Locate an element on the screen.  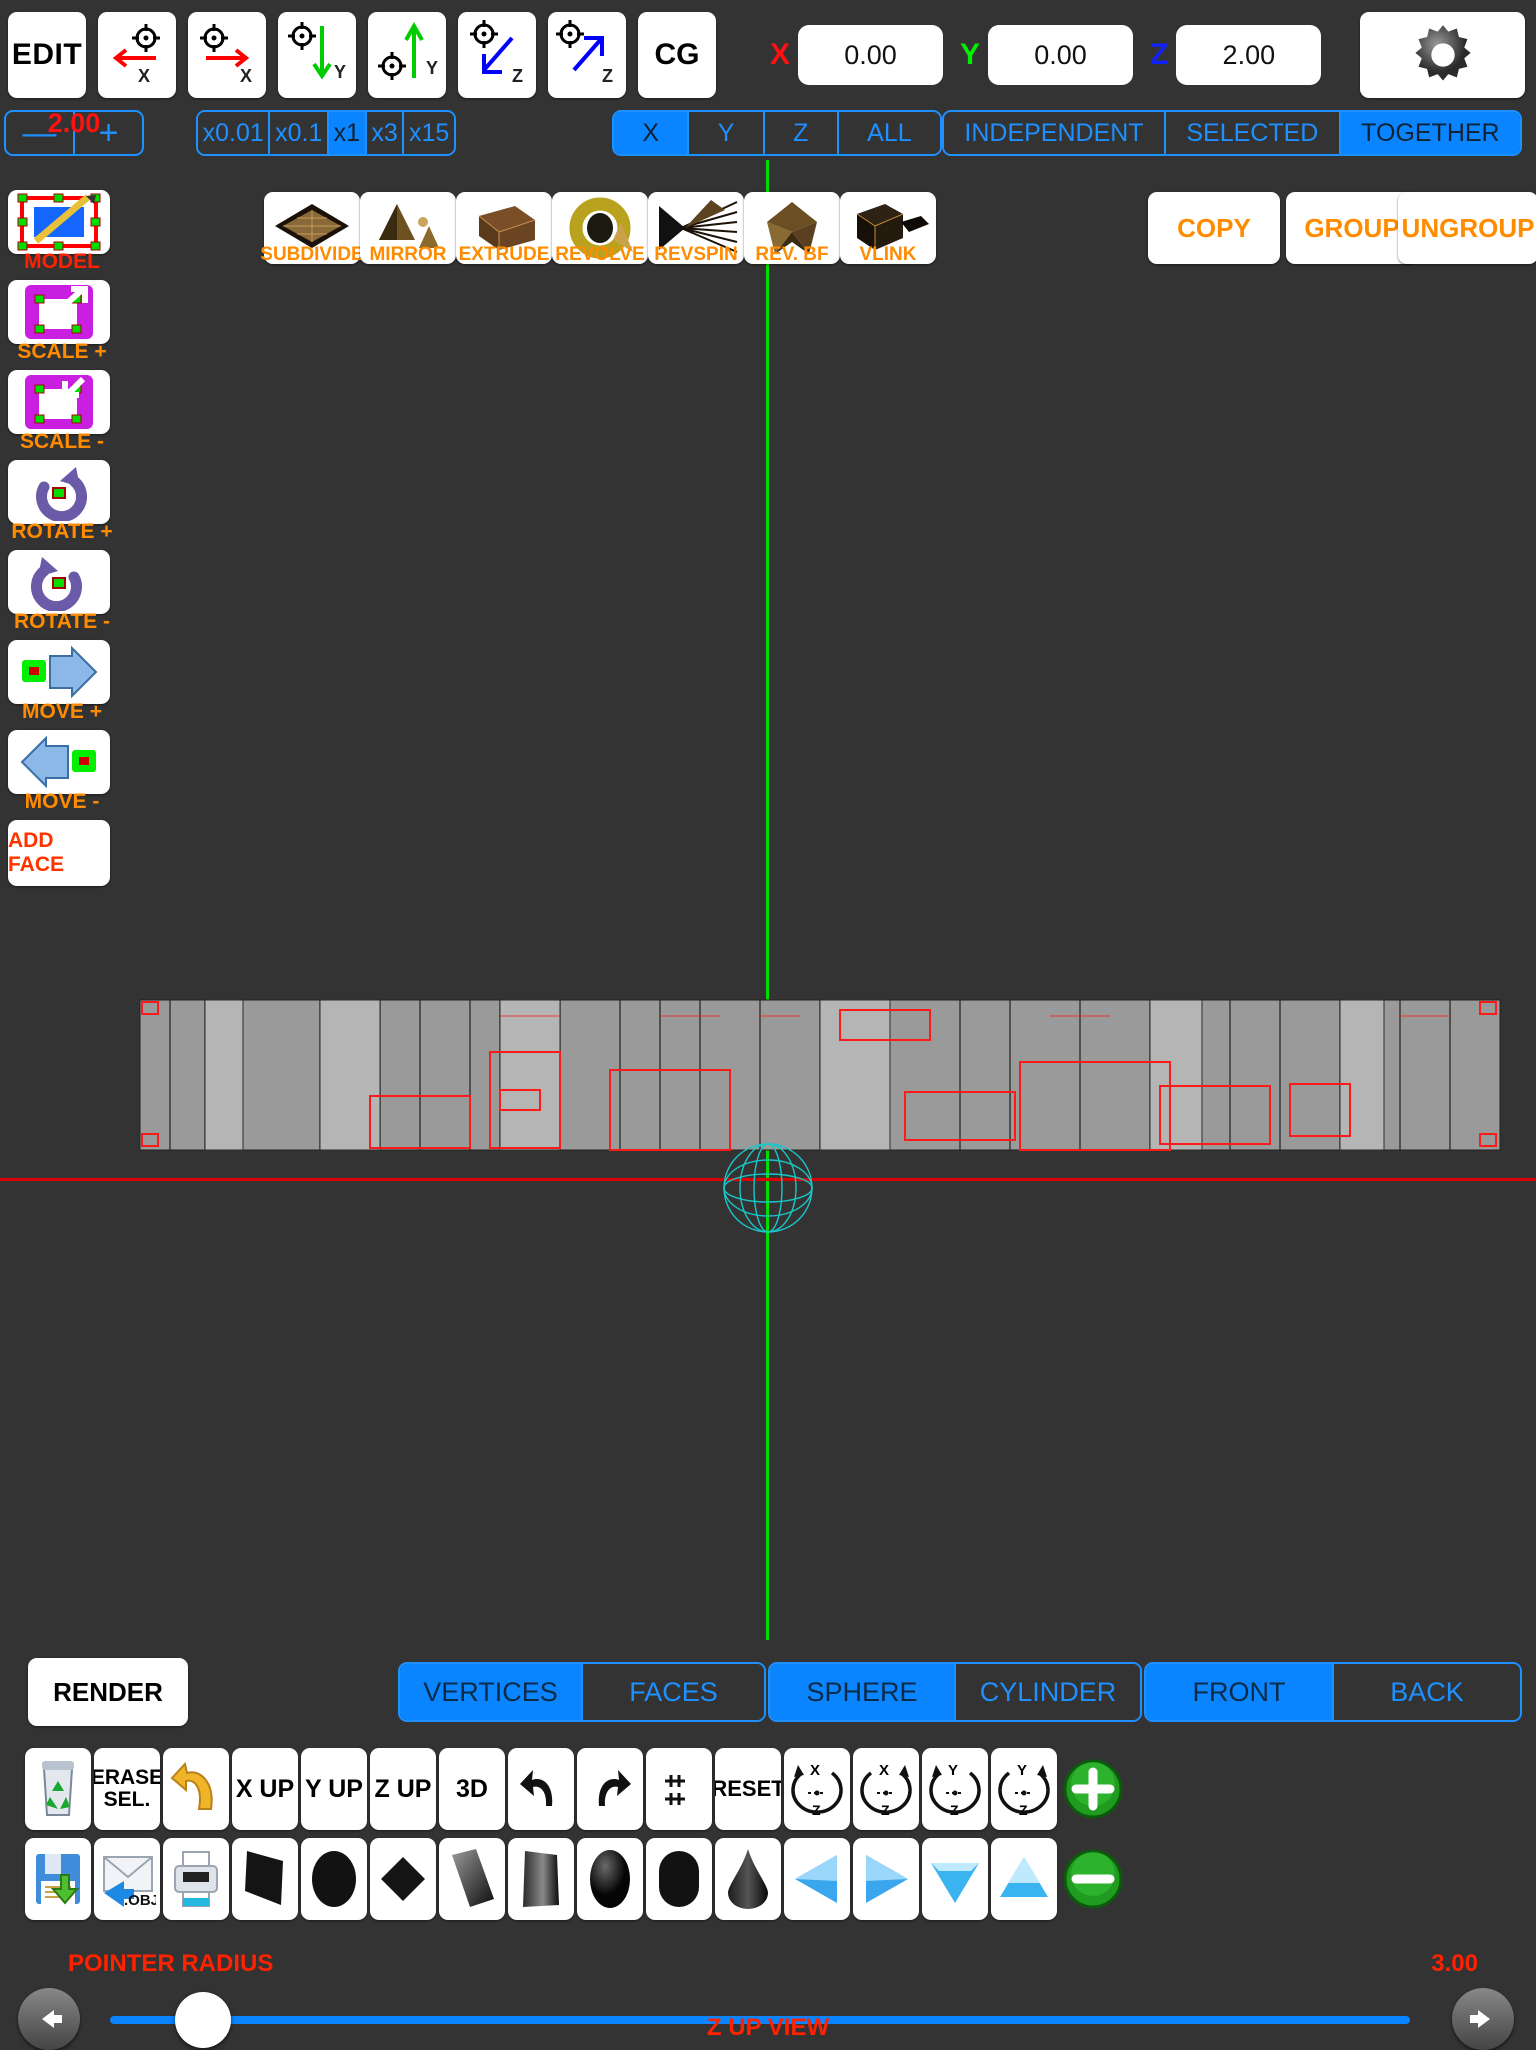
svg-text: Z is located at coordinates (816, 1810).